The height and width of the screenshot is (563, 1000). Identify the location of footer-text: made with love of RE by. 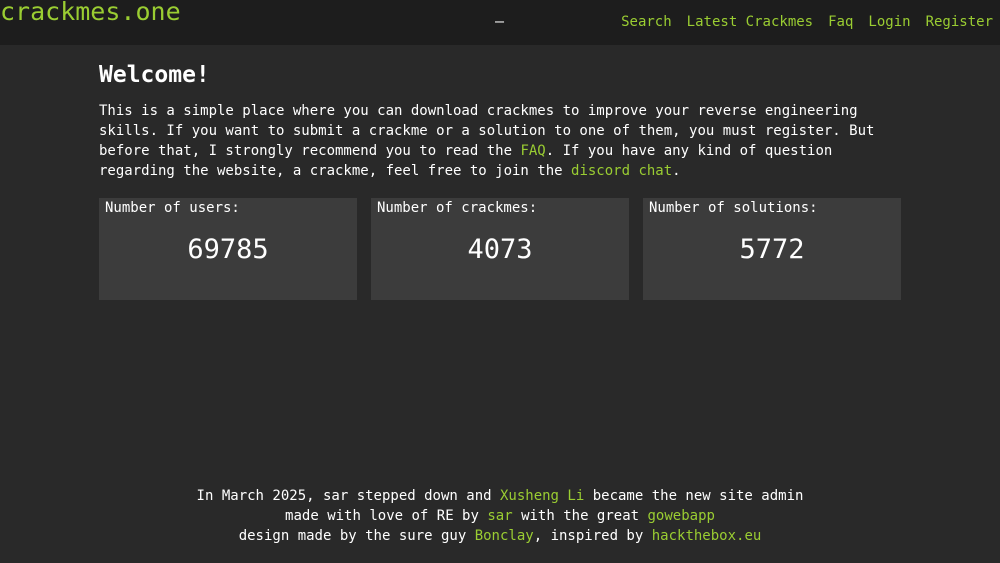
(386, 516).